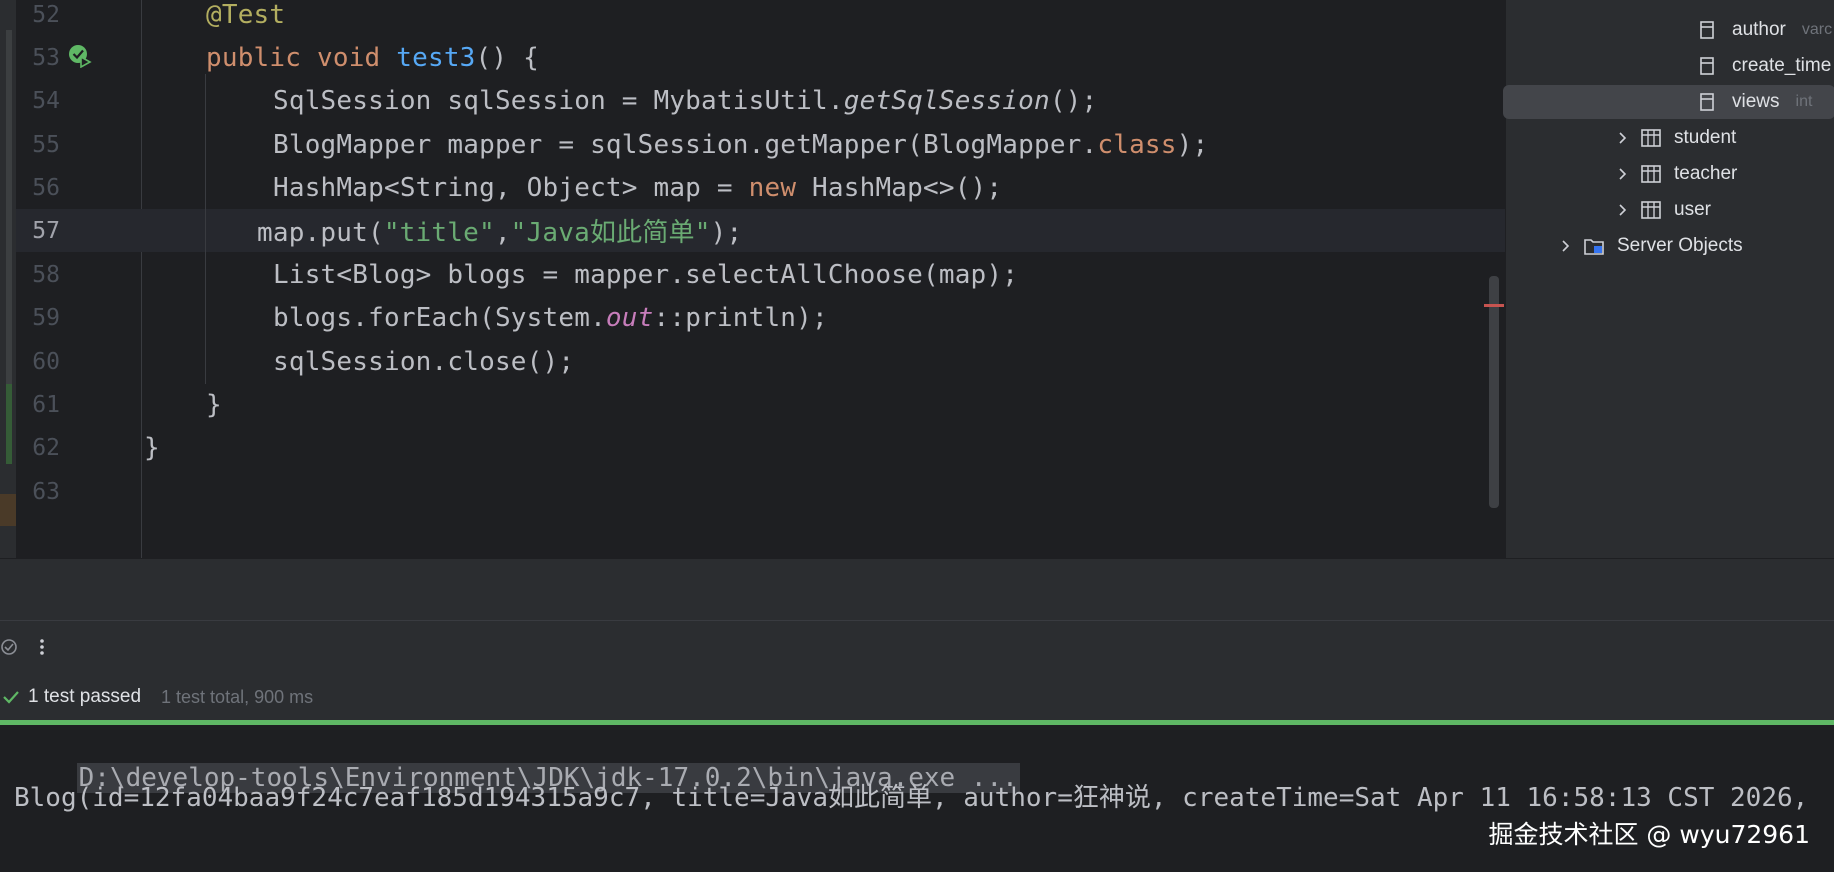  What do you see at coordinates (85, 696) in the screenshot?
I see `test-status-label: 1 test passed` at bounding box center [85, 696].